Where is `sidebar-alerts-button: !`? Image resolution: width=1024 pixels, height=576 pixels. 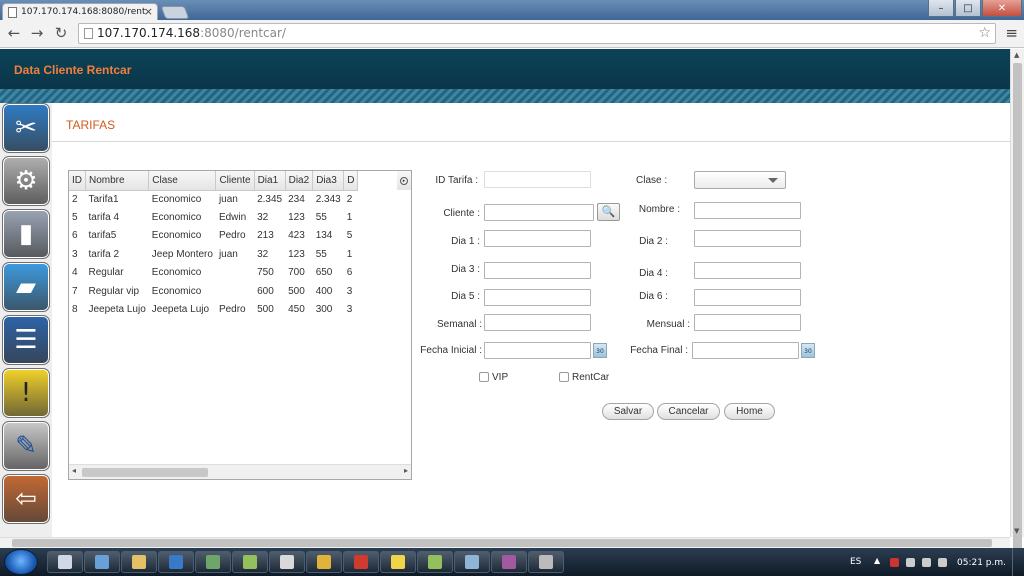
sidebar-alerts-button: ! is located at coordinates (26, 393).